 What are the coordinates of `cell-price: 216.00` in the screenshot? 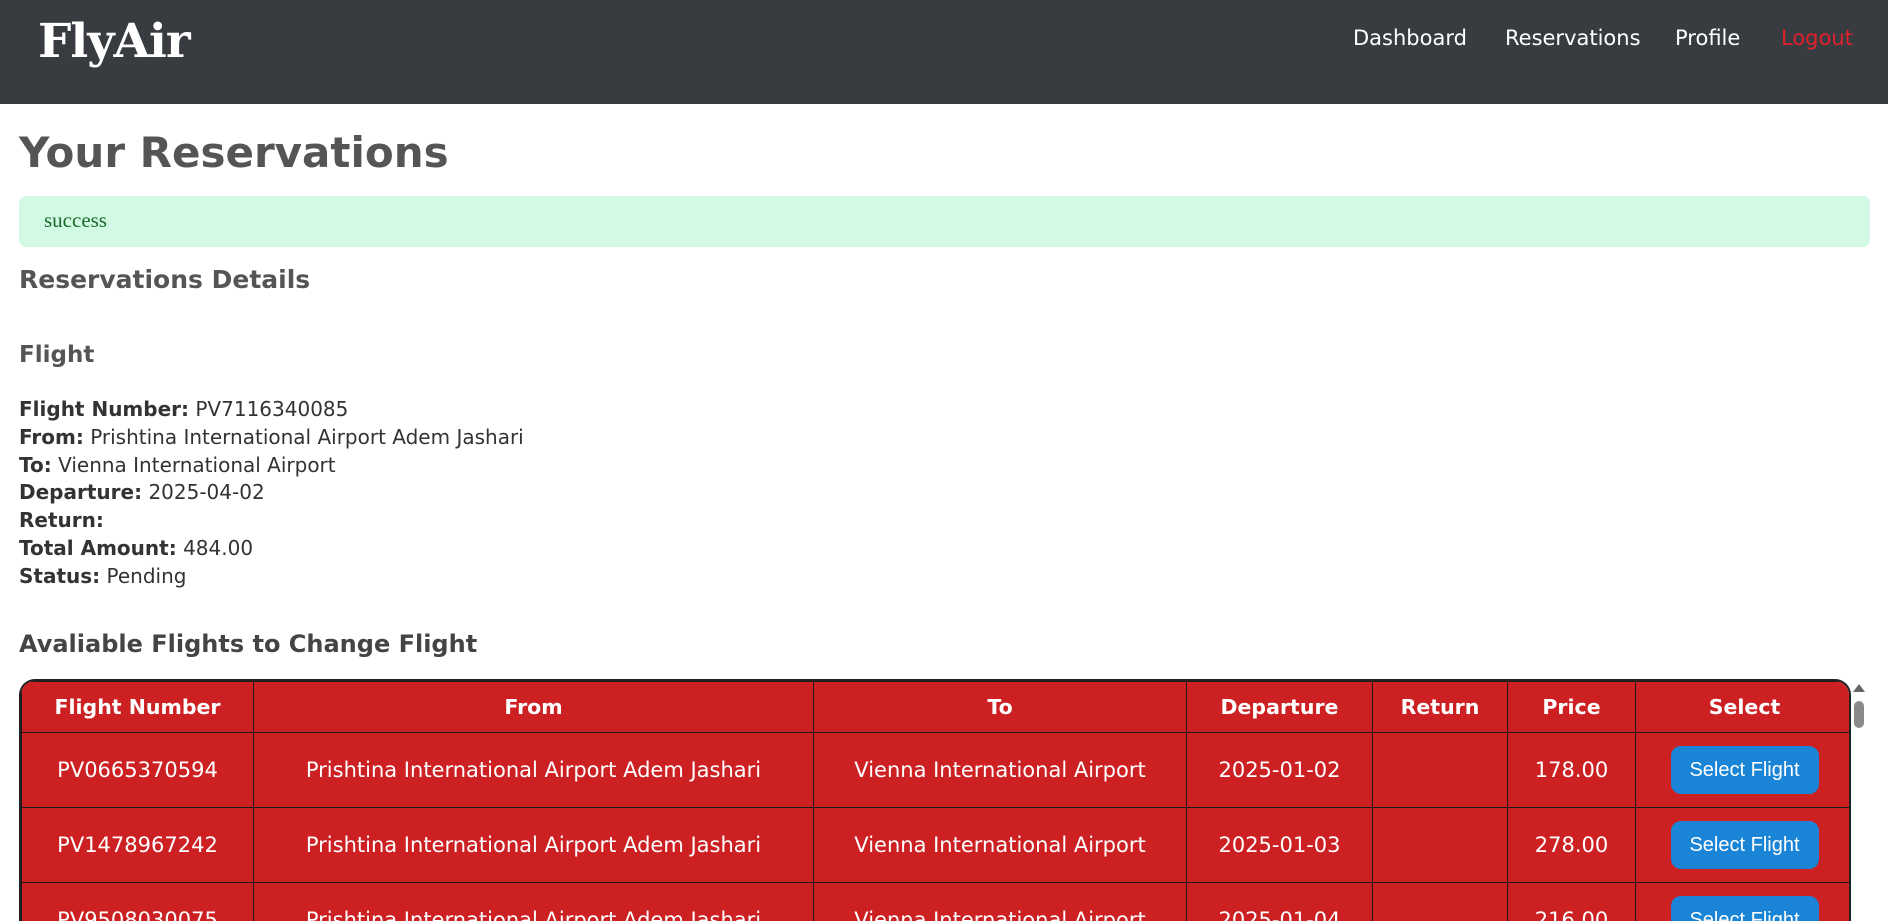 It's located at (1571, 901).